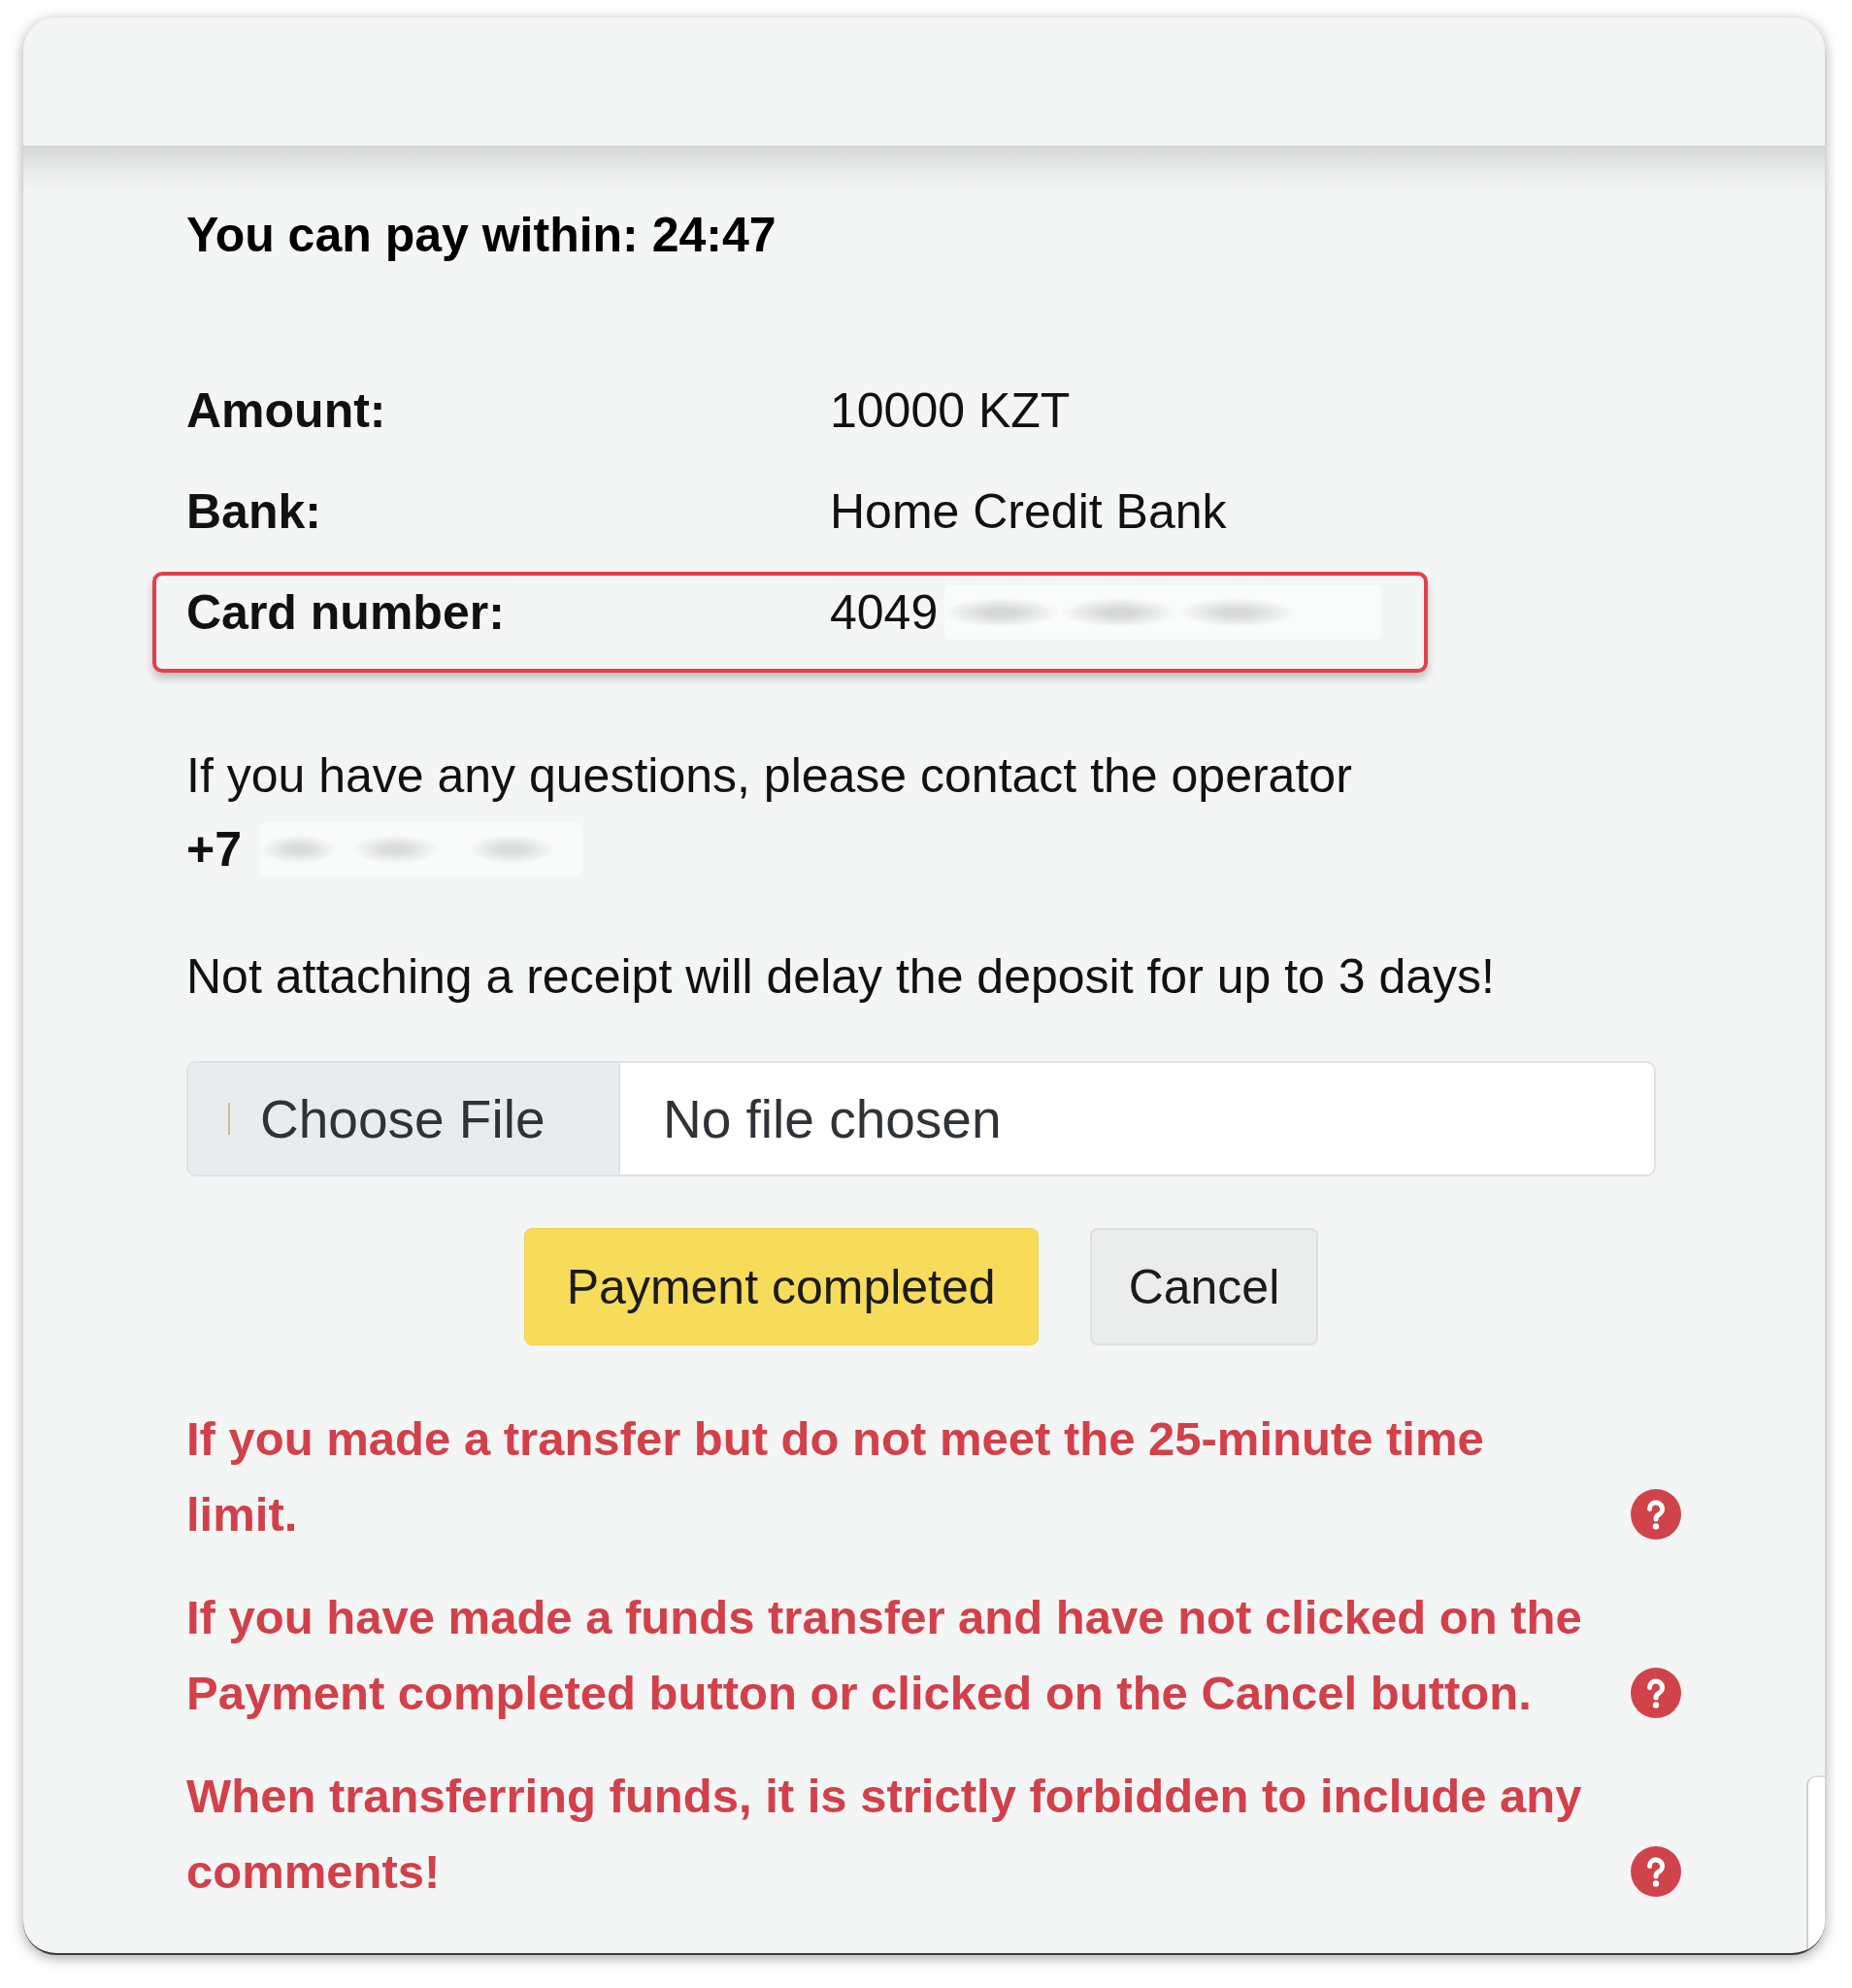 The width and height of the screenshot is (1852, 1988). Describe the element at coordinates (832, 1118) in the screenshot. I see `file-status-text: No file chosen` at that location.